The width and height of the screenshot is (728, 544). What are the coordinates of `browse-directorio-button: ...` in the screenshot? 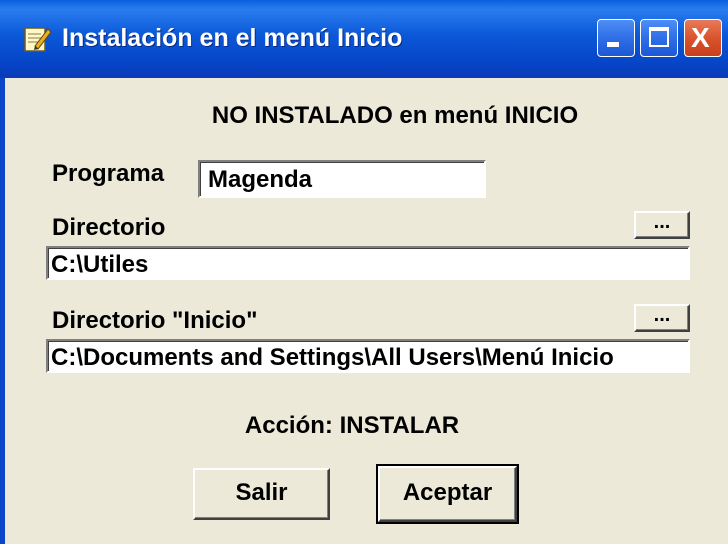 It's located at (662, 225).